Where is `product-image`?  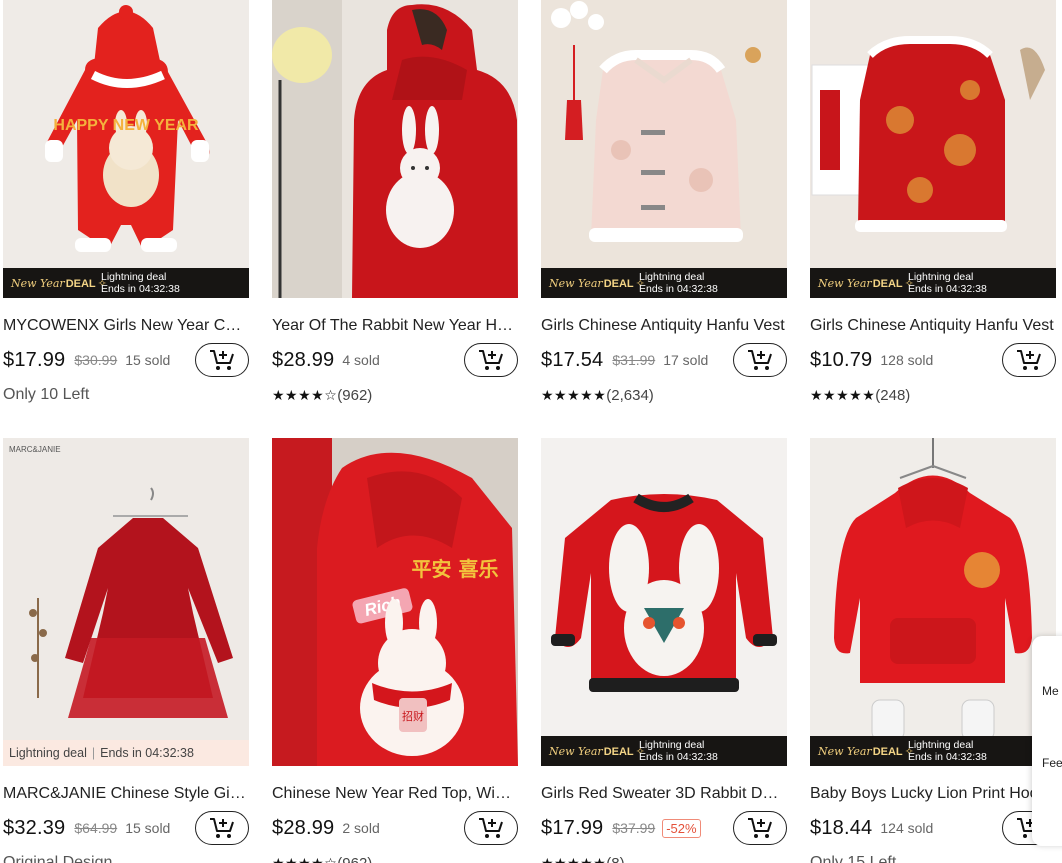 product-image is located at coordinates (395, 149).